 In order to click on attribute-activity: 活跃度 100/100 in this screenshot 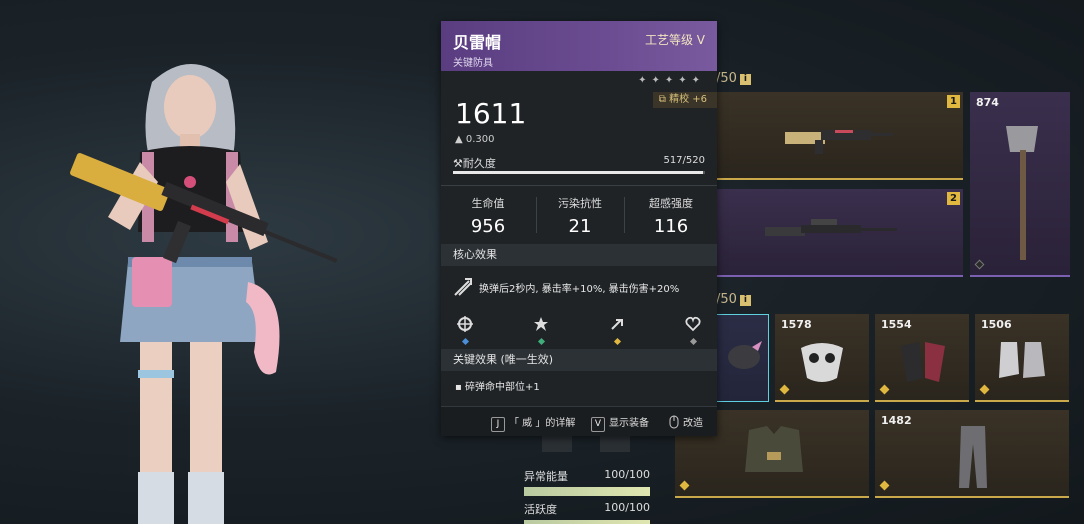, I will do `click(587, 512)`.